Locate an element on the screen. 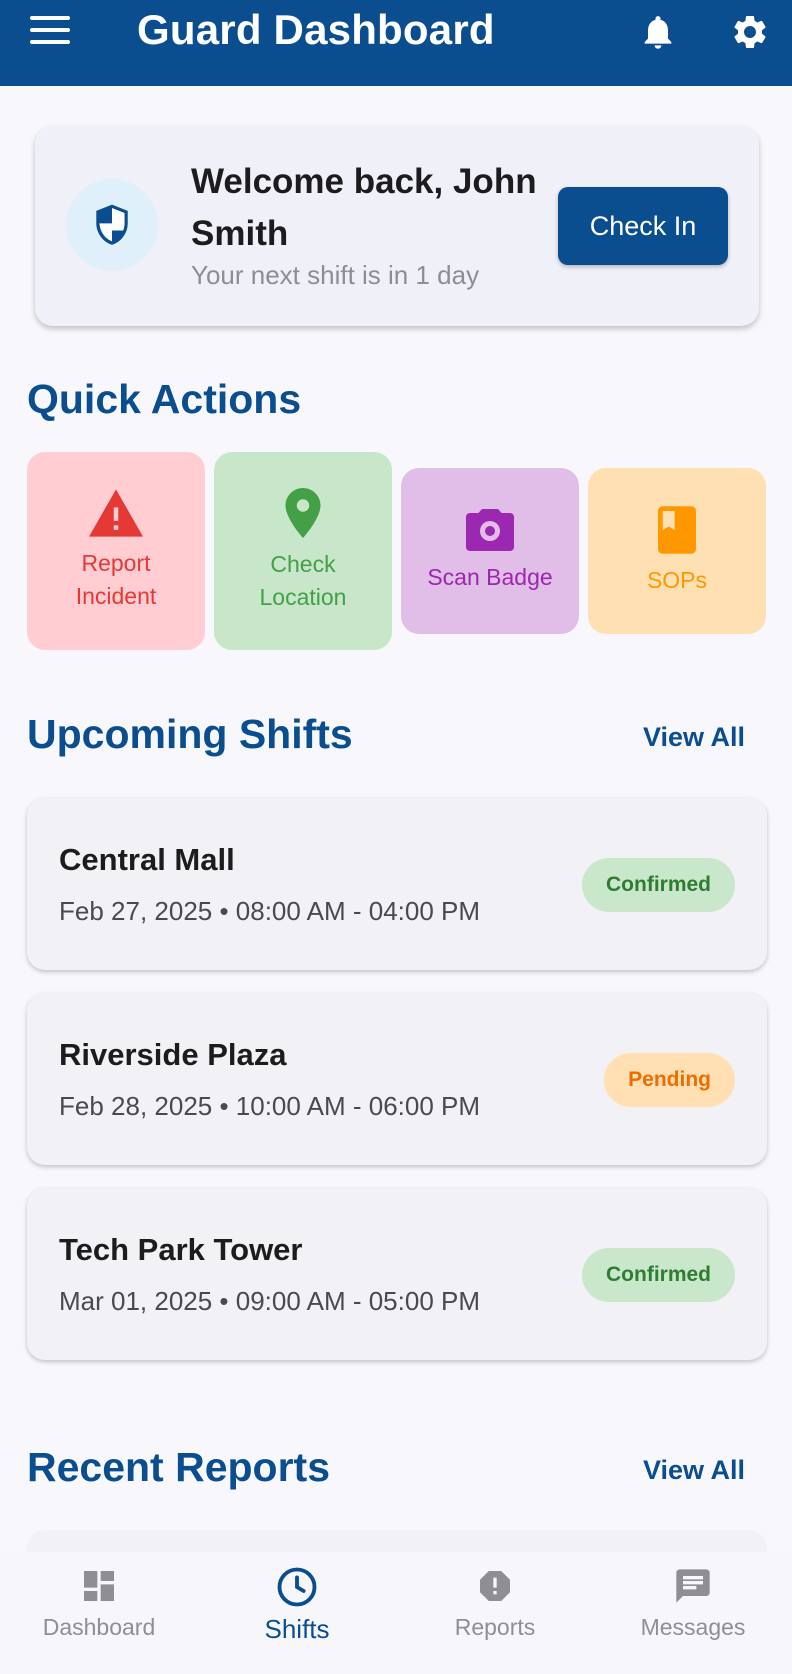 The width and height of the screenshot is (792, 1674). shift-location: Central Mall is located at coordinates (147, 859).